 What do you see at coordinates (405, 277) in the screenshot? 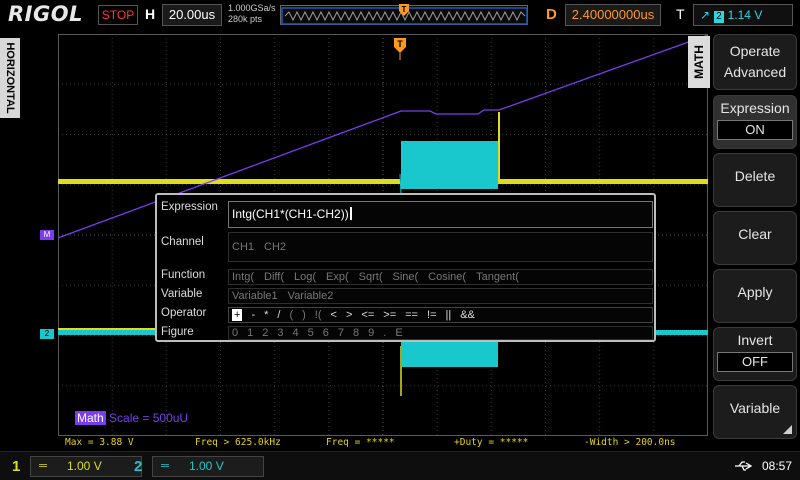
I see `function-option: Sine(` at bounding box center [405, 277].